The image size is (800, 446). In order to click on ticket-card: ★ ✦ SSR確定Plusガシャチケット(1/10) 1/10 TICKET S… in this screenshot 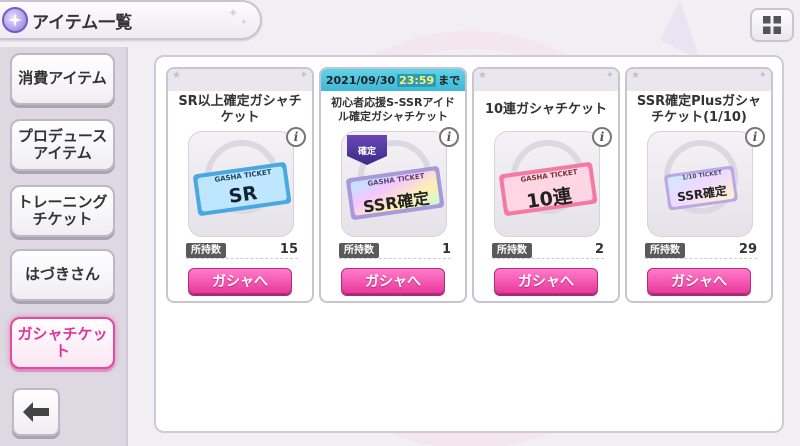, I will do `click(699, 185)`.